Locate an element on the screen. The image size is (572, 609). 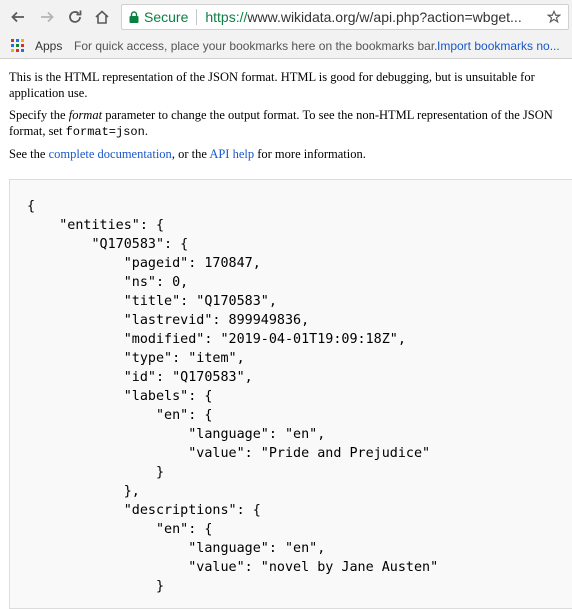
format-json-code: format=json is located at coordinates (105, 132).